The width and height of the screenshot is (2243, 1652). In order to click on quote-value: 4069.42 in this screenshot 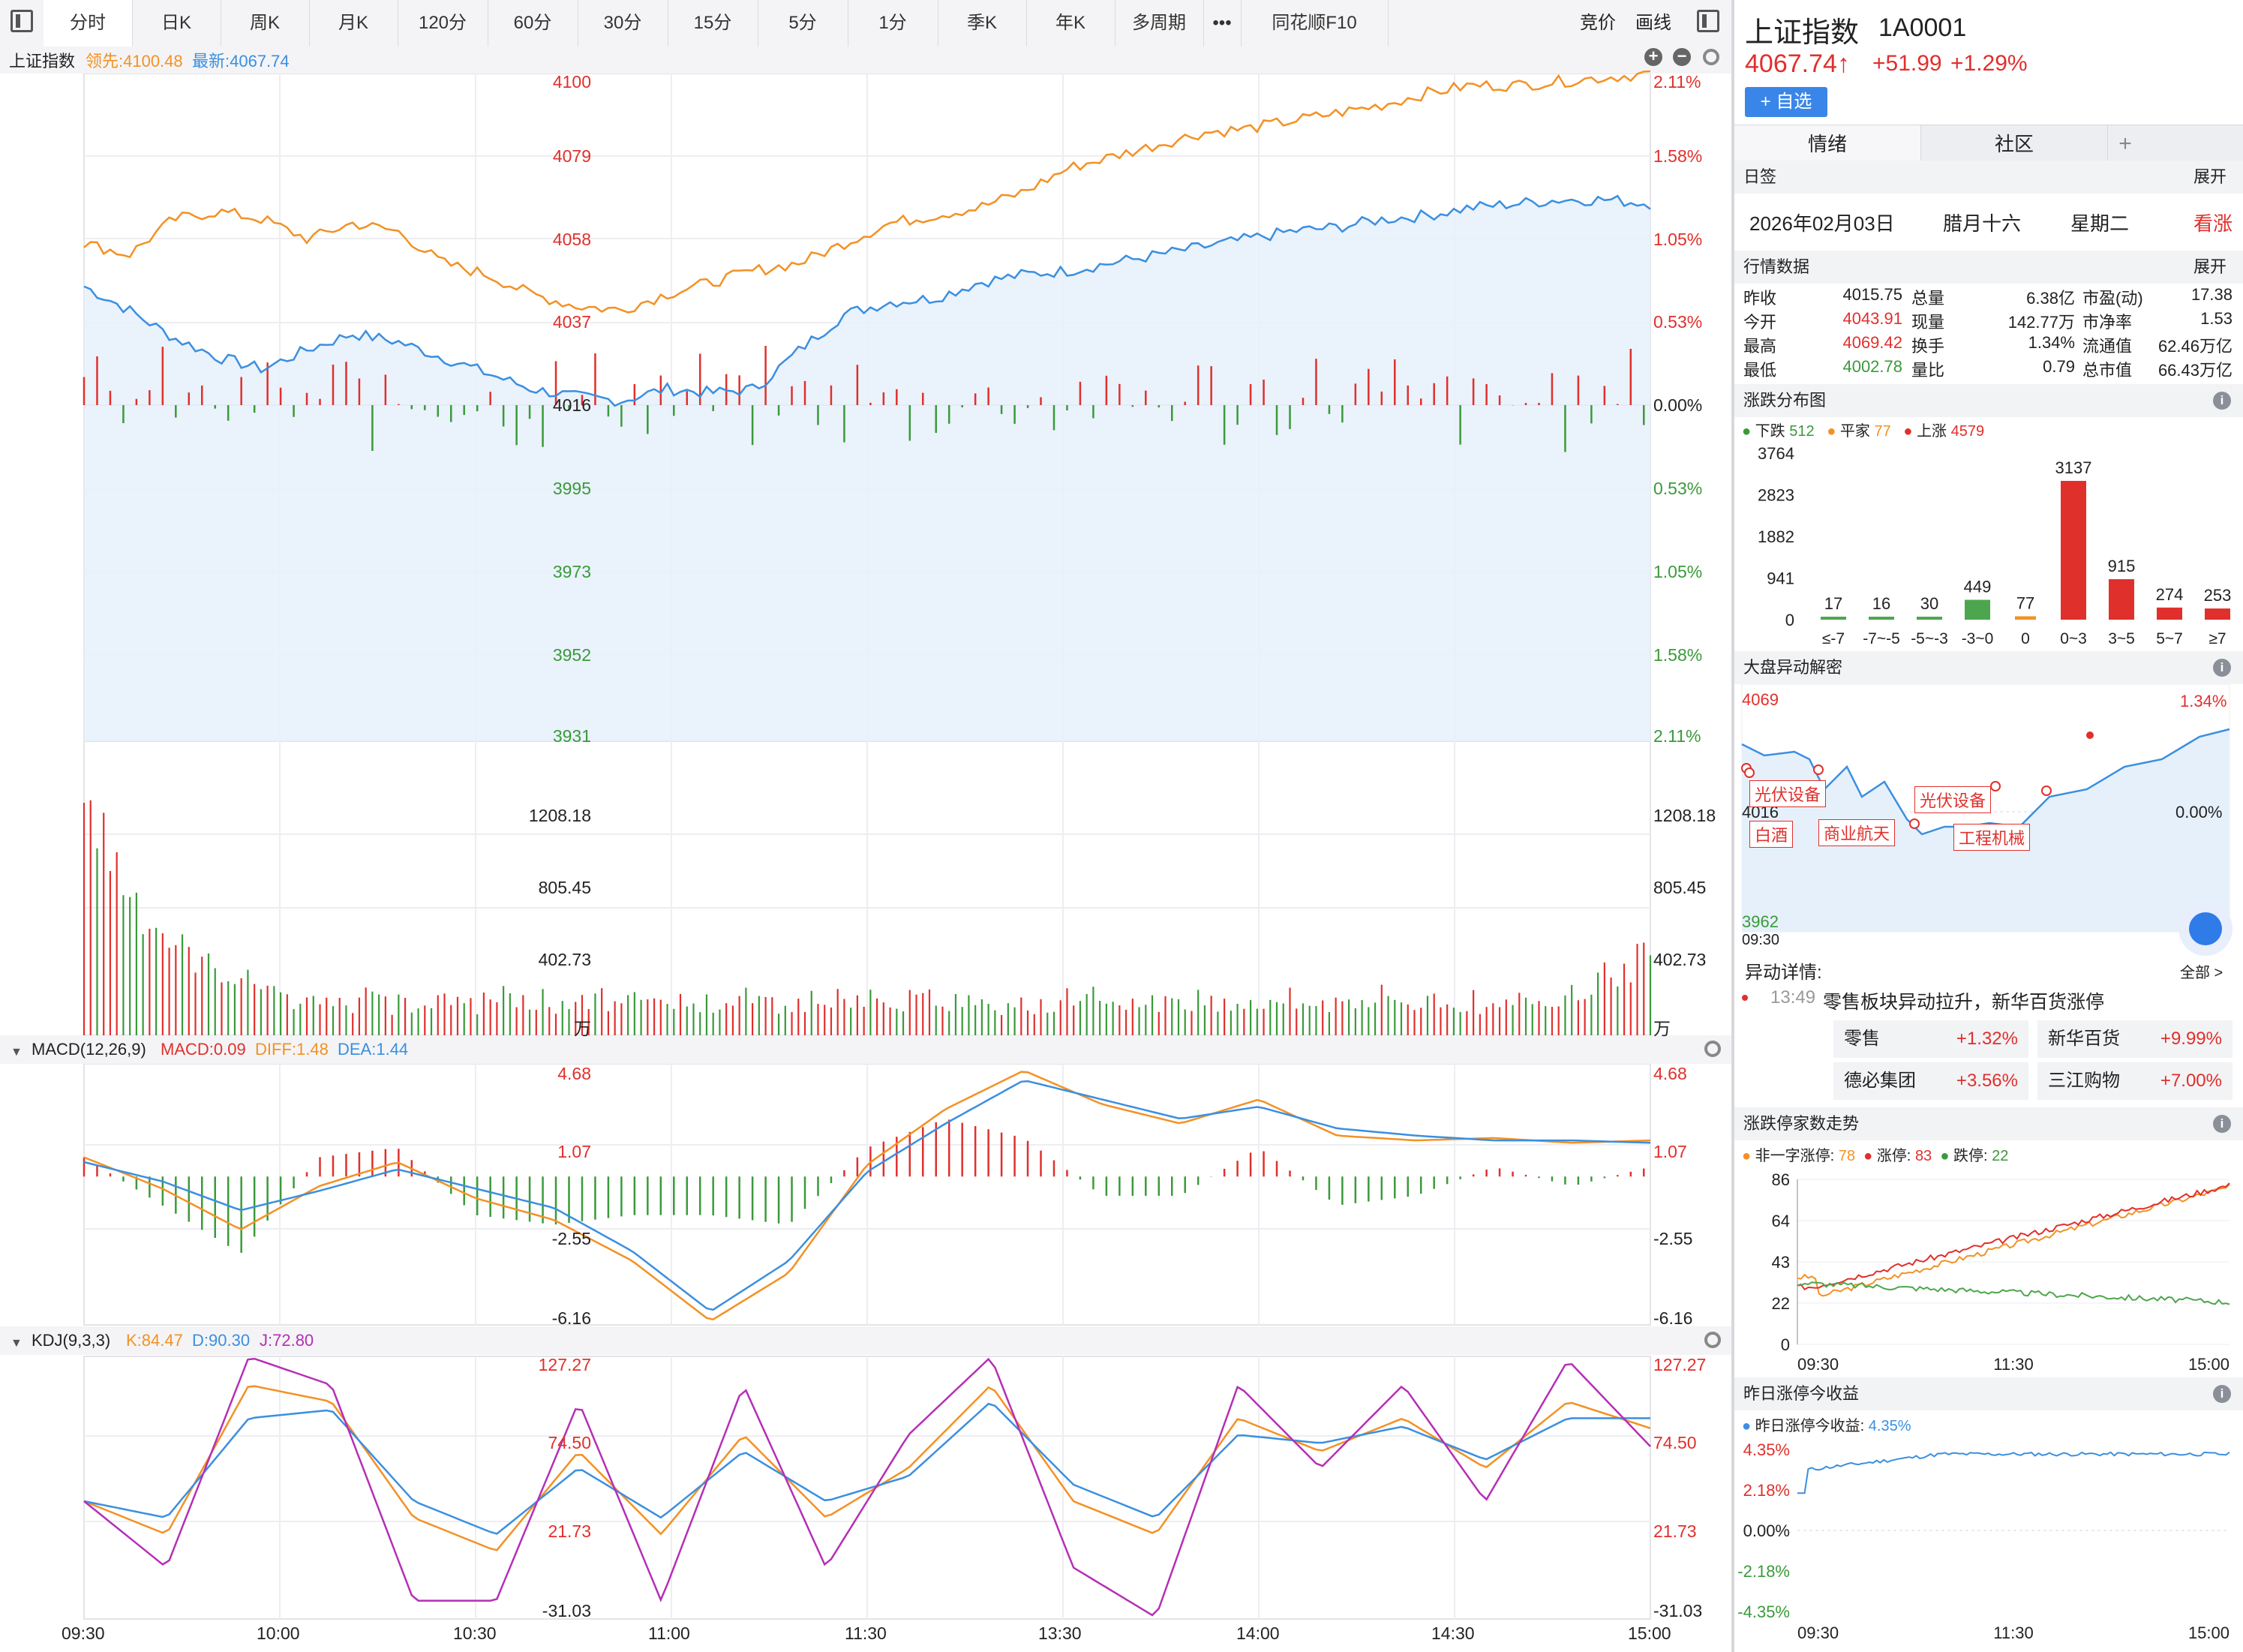, I will do `click(1872, 342)`.